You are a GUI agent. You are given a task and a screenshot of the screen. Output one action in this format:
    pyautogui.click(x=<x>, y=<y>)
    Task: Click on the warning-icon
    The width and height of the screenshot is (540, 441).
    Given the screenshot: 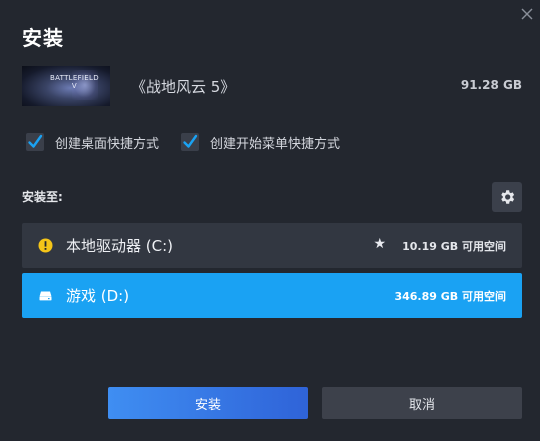 What is the action you would take?
    pyautogui.click(x=45, y=245)
    